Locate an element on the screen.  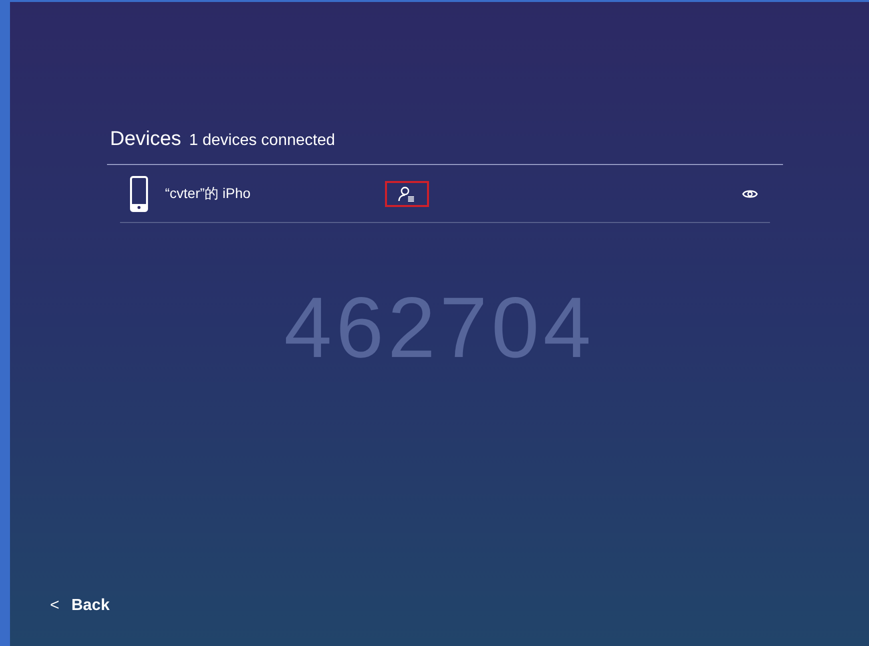
user-icon is located at coordinates (407, 194).